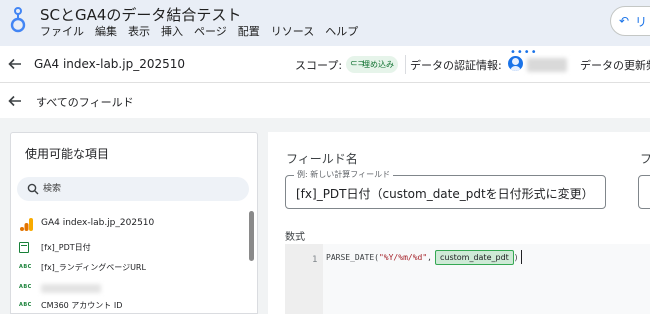 This screenshot has height=314, width=650. What do you see at coordinates (93, 267) in the screenshot?
I see `field-label: [fx]_ランディングページURL` at bounding box center [93, 267].